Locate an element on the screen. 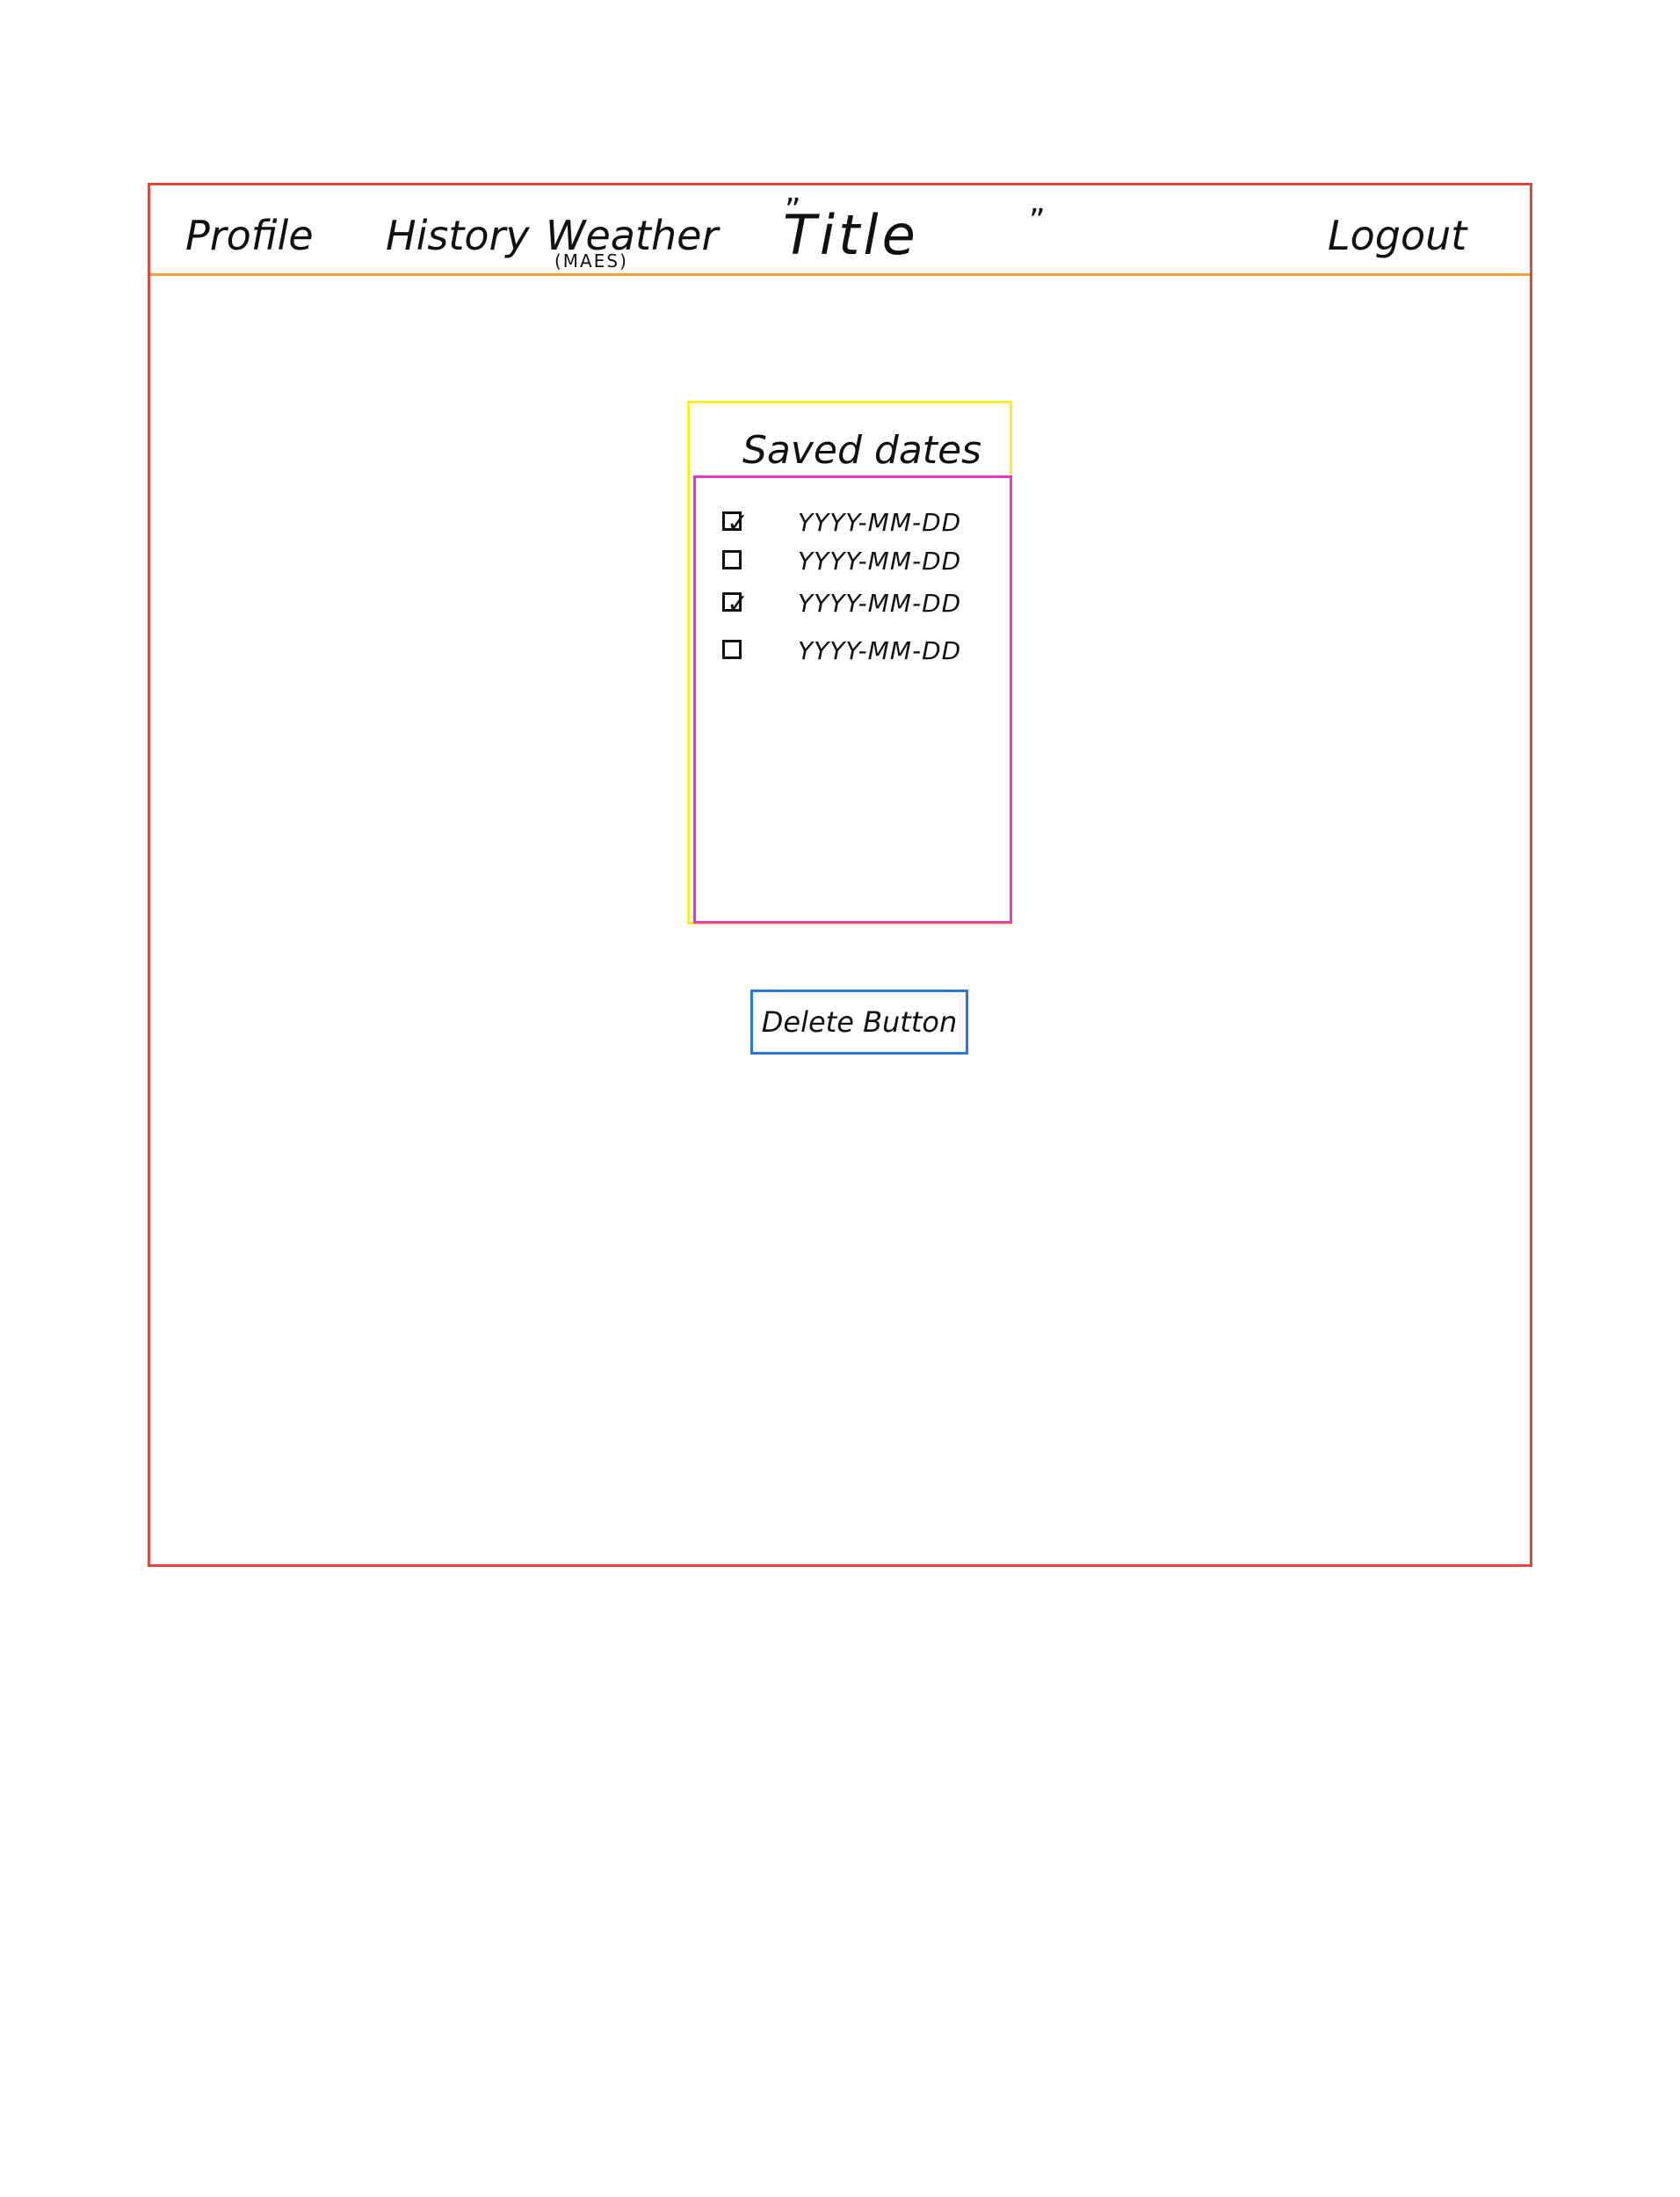  nav-weather-link: Weather (MAES) is located at coordinates (632, 243).